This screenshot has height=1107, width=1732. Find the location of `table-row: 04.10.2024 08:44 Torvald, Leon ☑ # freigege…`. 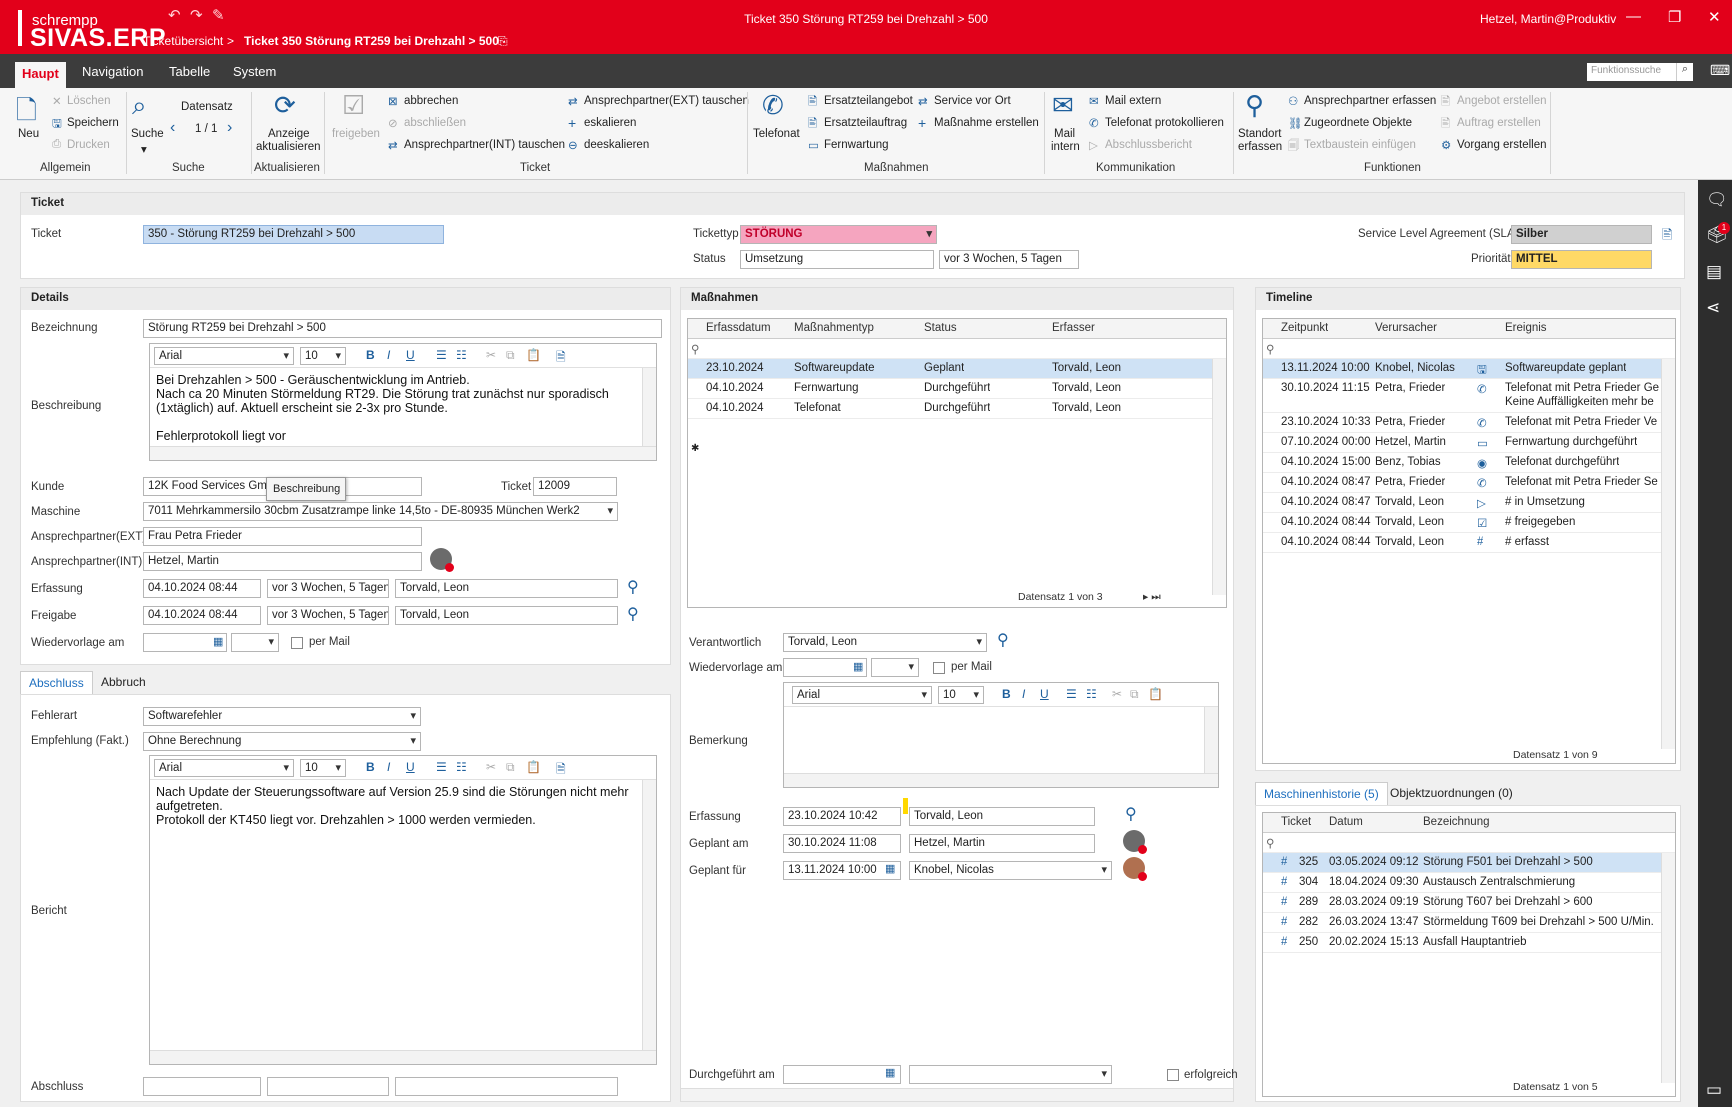

table-row: 04.10.2024 08:44 Torvald, Leon ☑ # freigege… is located at coordinates (1469, 523).